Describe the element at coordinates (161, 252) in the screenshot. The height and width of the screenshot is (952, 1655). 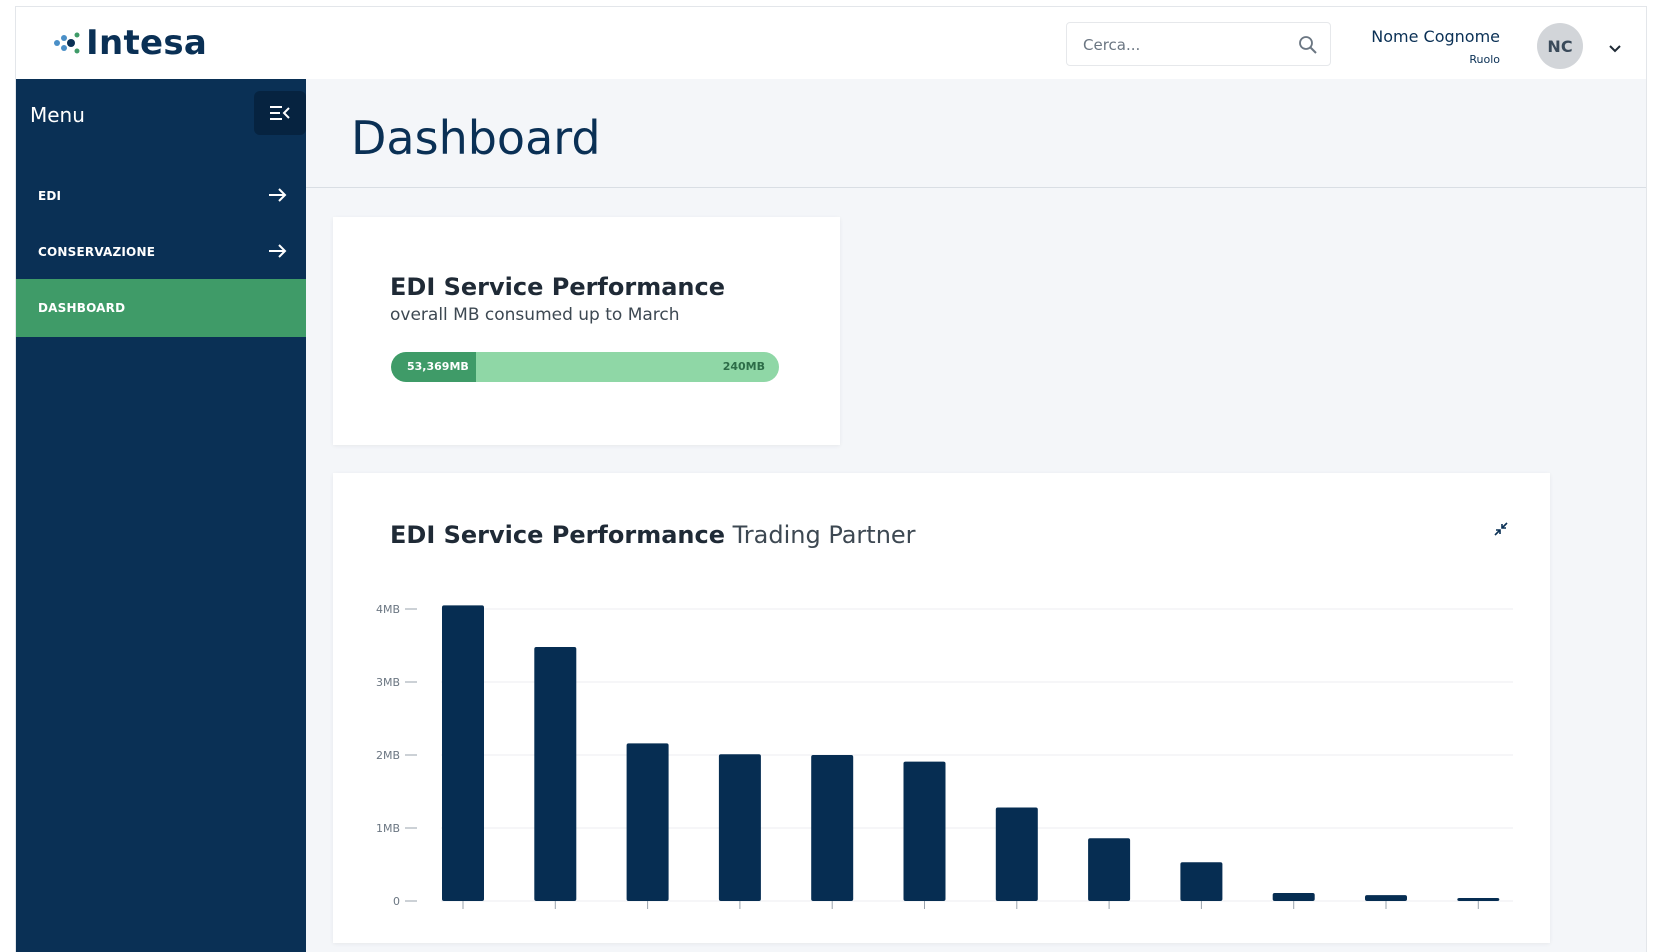
I see `sidebar-item-conservazione: CONSERVAZIONE` at that location.